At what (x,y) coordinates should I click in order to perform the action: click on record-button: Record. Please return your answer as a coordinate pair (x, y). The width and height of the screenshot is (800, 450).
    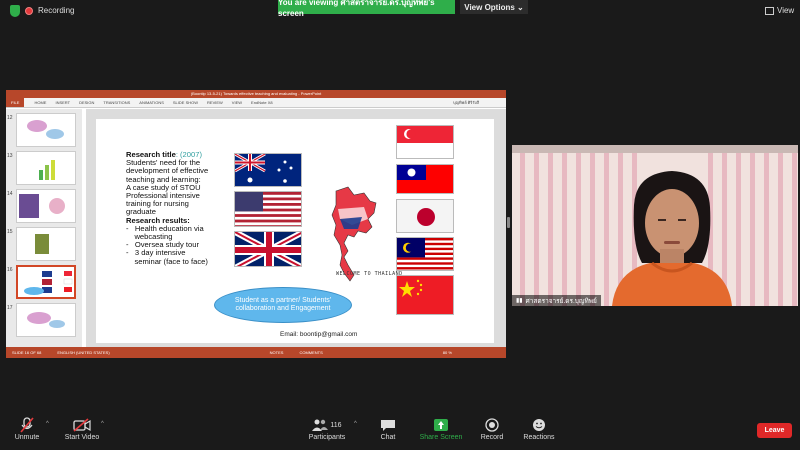
    Looking at the image, I should click on (492, 428).